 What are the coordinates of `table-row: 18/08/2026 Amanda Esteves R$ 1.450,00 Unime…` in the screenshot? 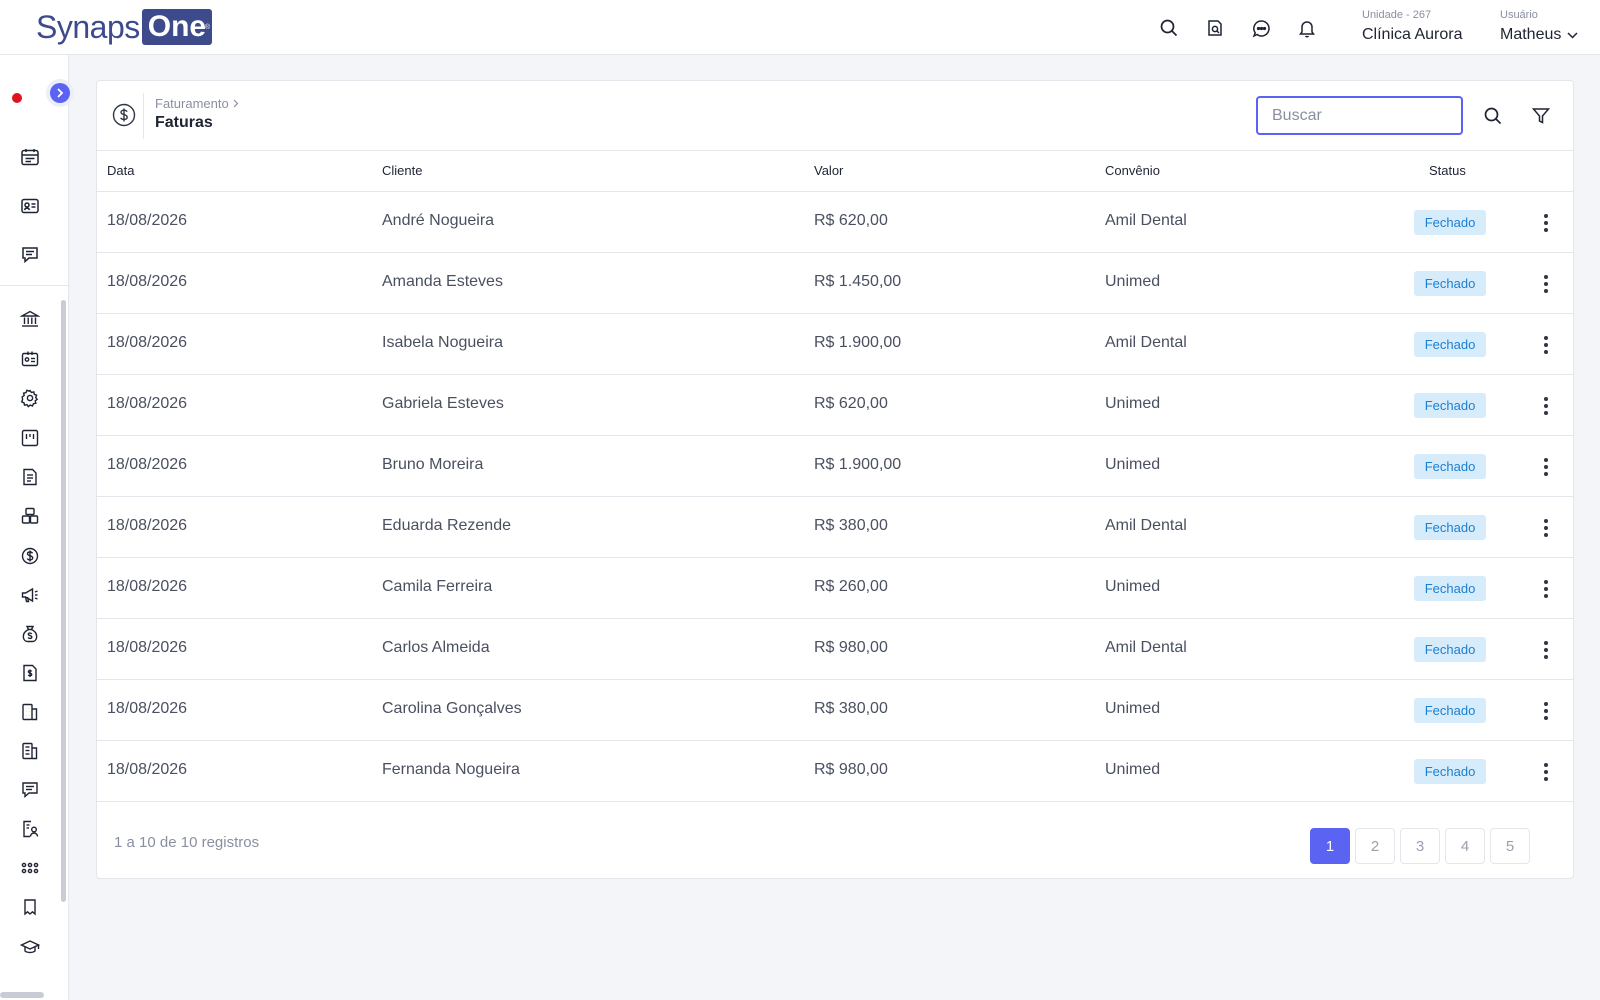 It's located at (835, 283).